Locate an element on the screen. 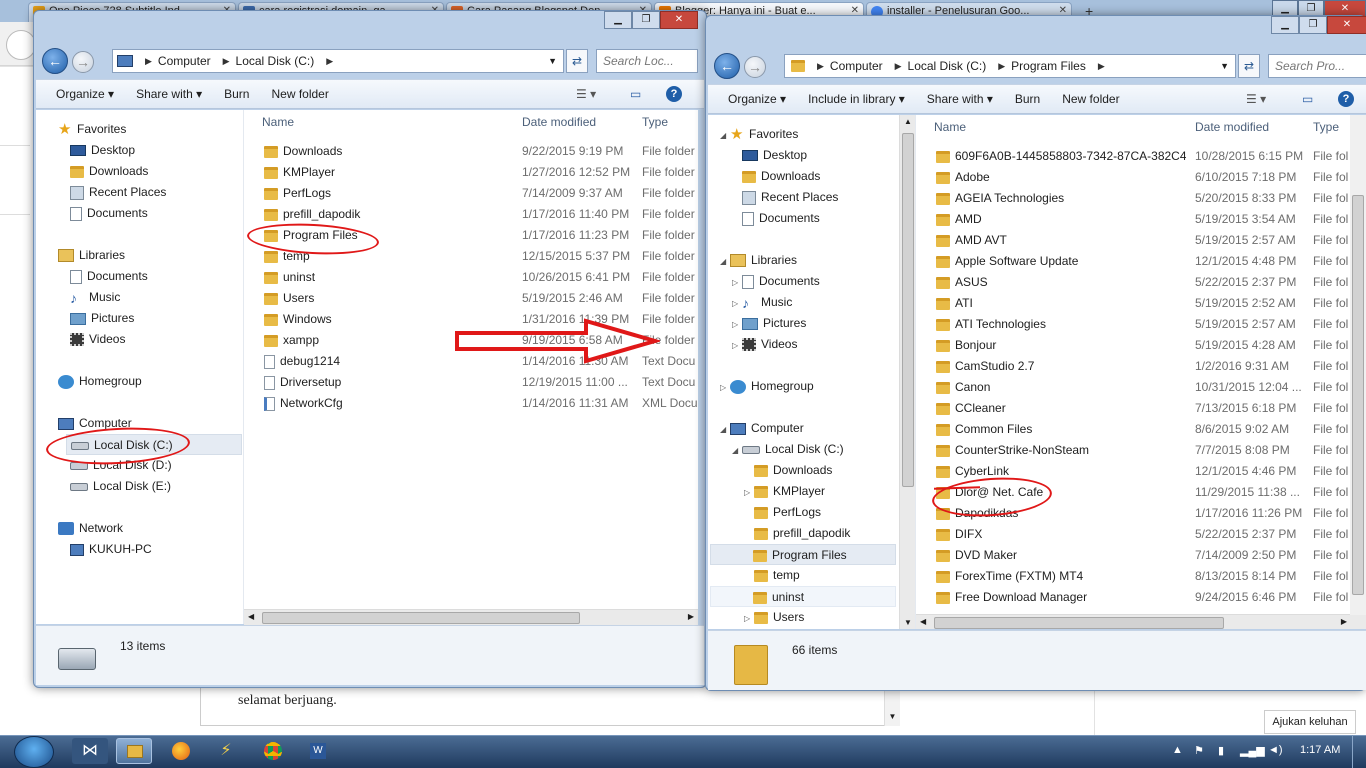  file-row: uninst 10/26/2015 6:41 PM File folder is located at coordinates (471, 277).